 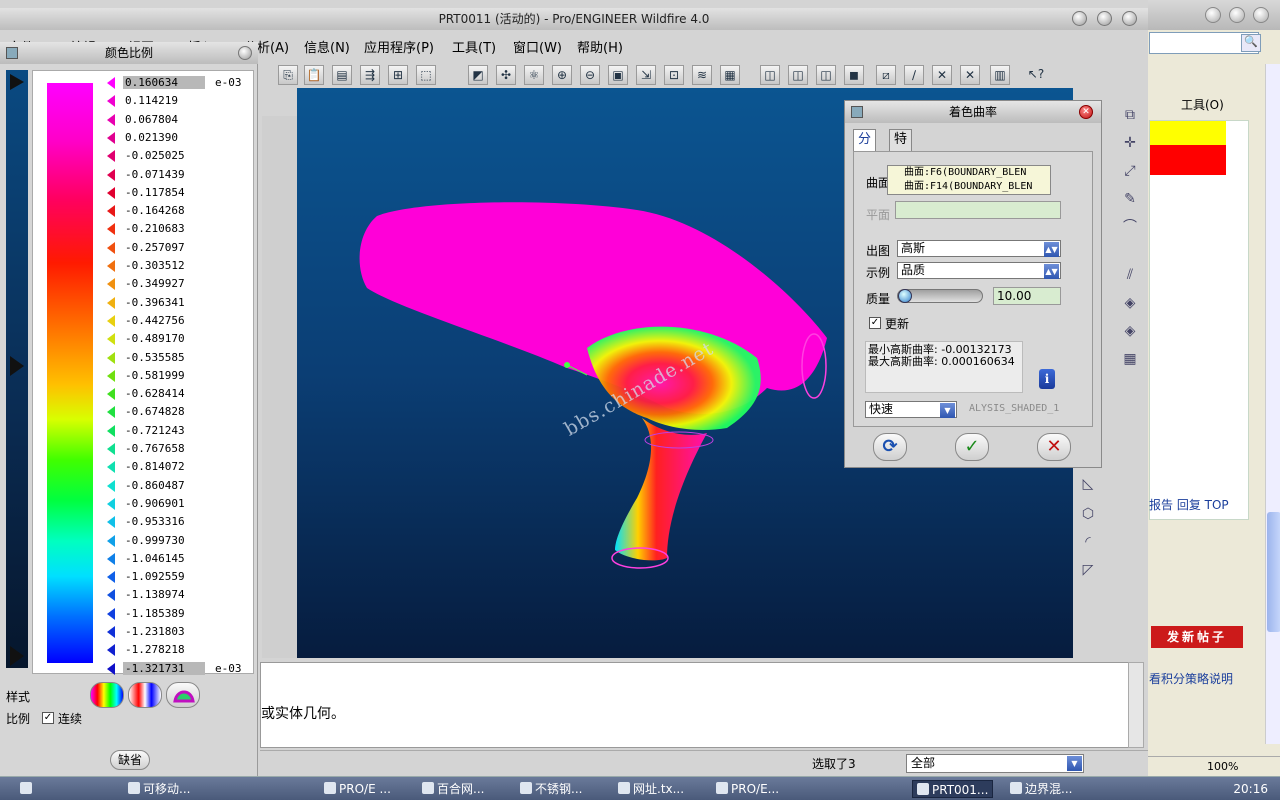 What do you see at coordinates (730, 75) in the screenshot?
I see `view-manager-icon: ▦` at bounding box center [730, 75].